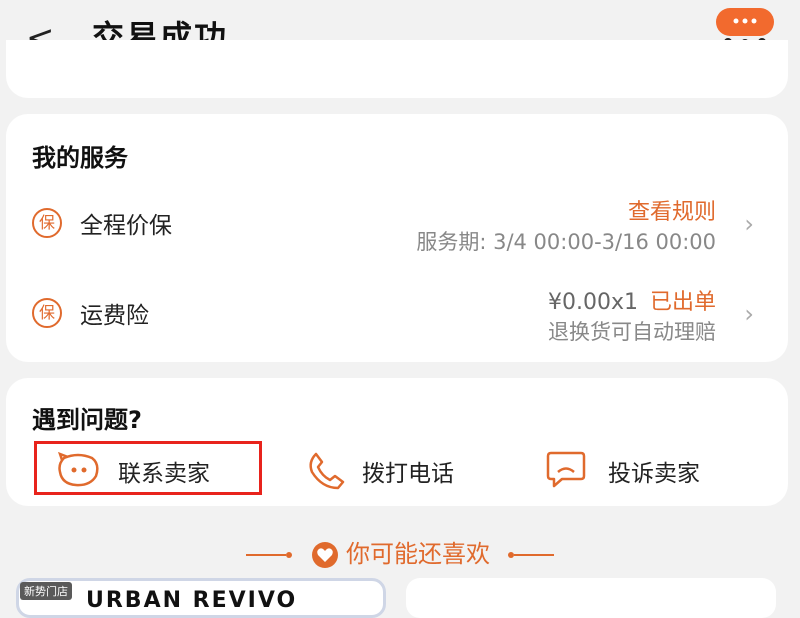 This screenshot has width=800, height=618. What do you see at coordinates (289, 555) in the screenshot?
I see `divider-dot` at bounding box center [289, 555].